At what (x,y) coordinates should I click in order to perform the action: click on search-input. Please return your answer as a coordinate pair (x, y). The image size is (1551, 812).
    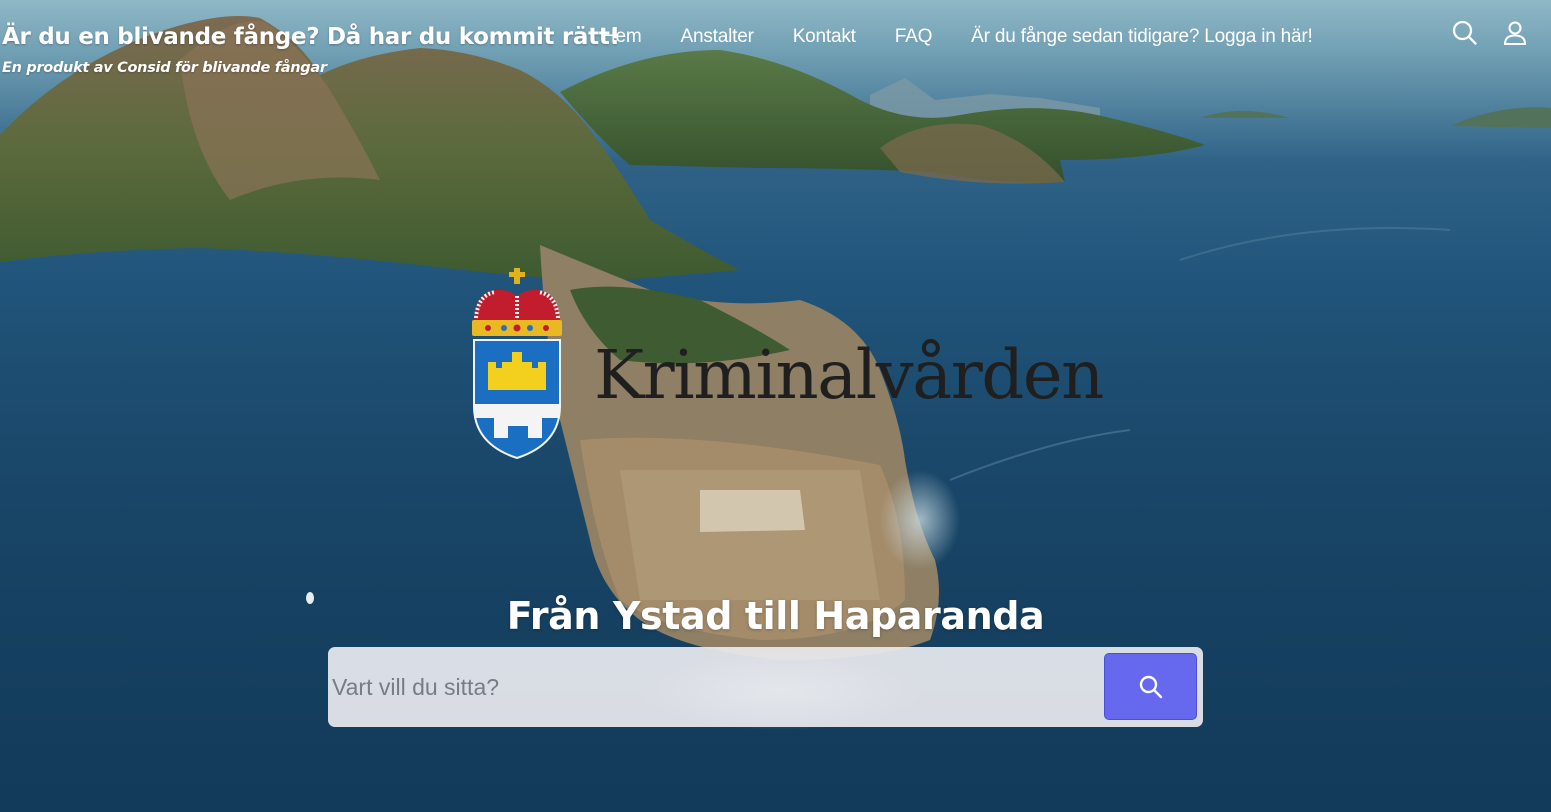
    Looking at the image, I should click on (712, 687).